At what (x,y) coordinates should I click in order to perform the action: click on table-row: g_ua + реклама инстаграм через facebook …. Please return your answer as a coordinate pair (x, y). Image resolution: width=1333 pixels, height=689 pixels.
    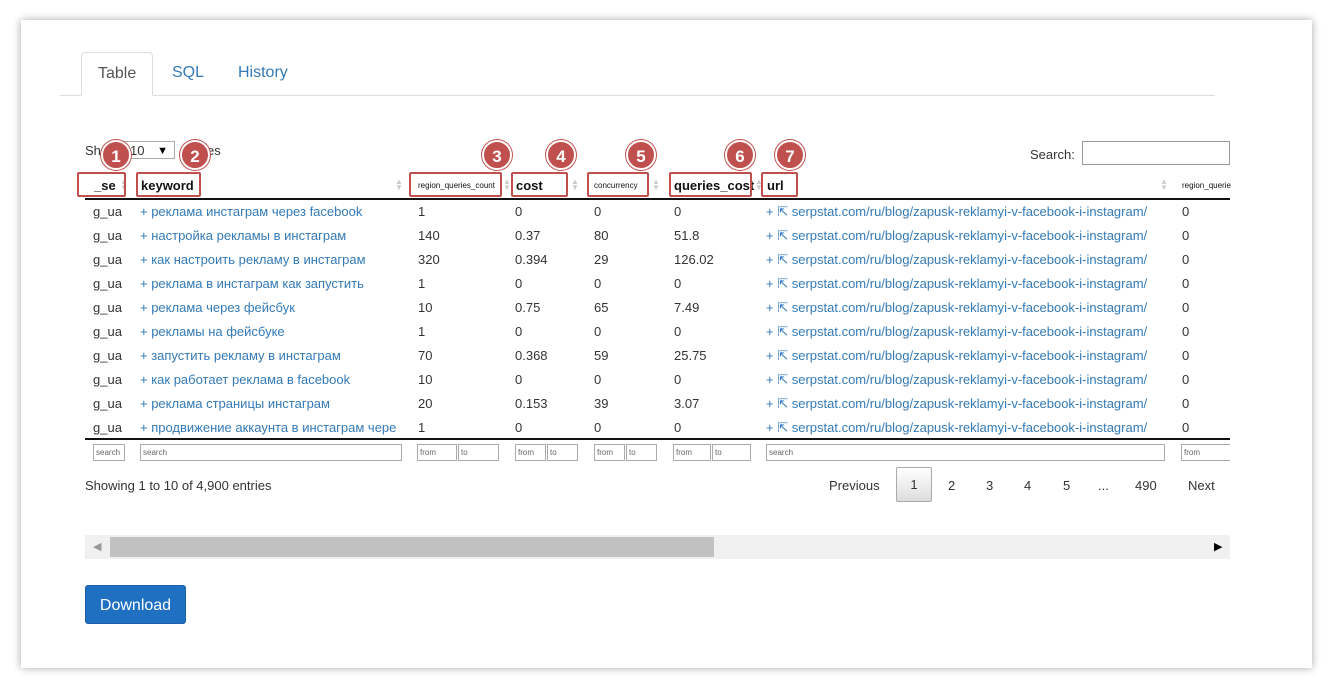
    Looking at the image, I should click on (657, 212).